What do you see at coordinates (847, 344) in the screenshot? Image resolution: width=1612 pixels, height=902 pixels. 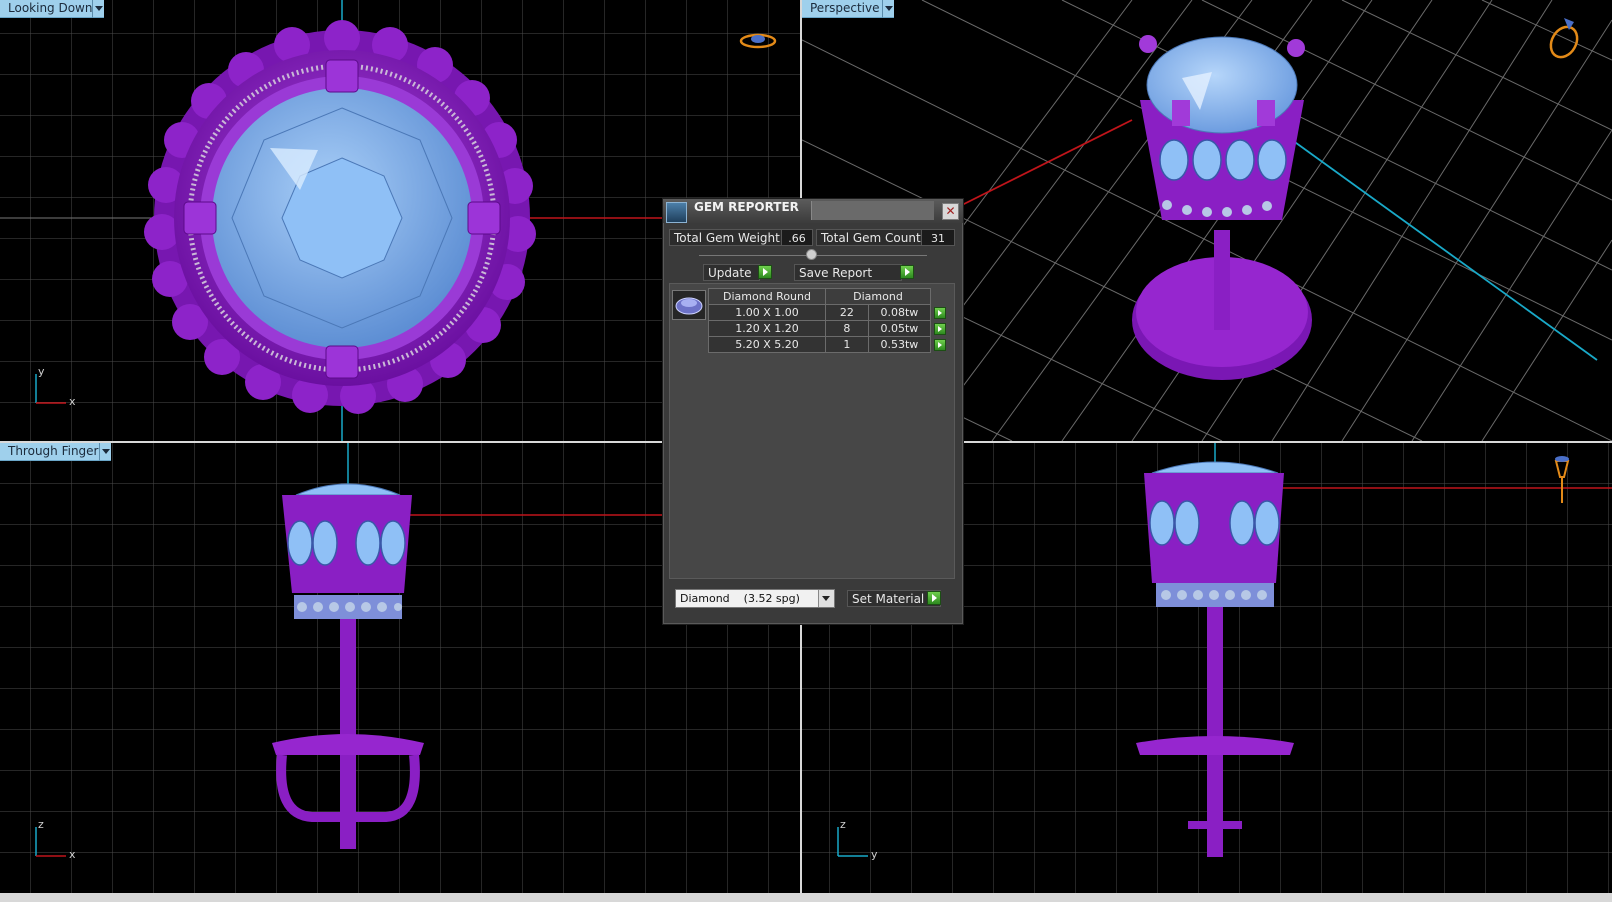 I see `gem-count: 1` at bounding box center [847, 344].